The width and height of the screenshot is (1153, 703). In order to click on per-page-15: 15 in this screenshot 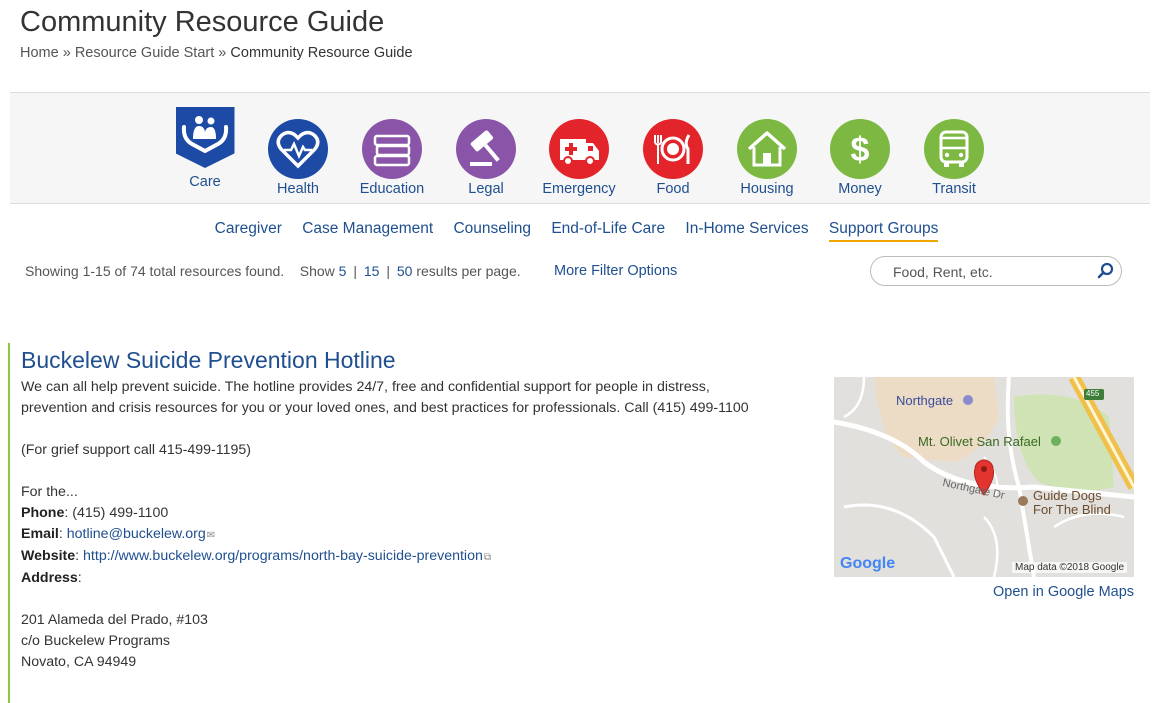, I will do `click(372, 271)`.